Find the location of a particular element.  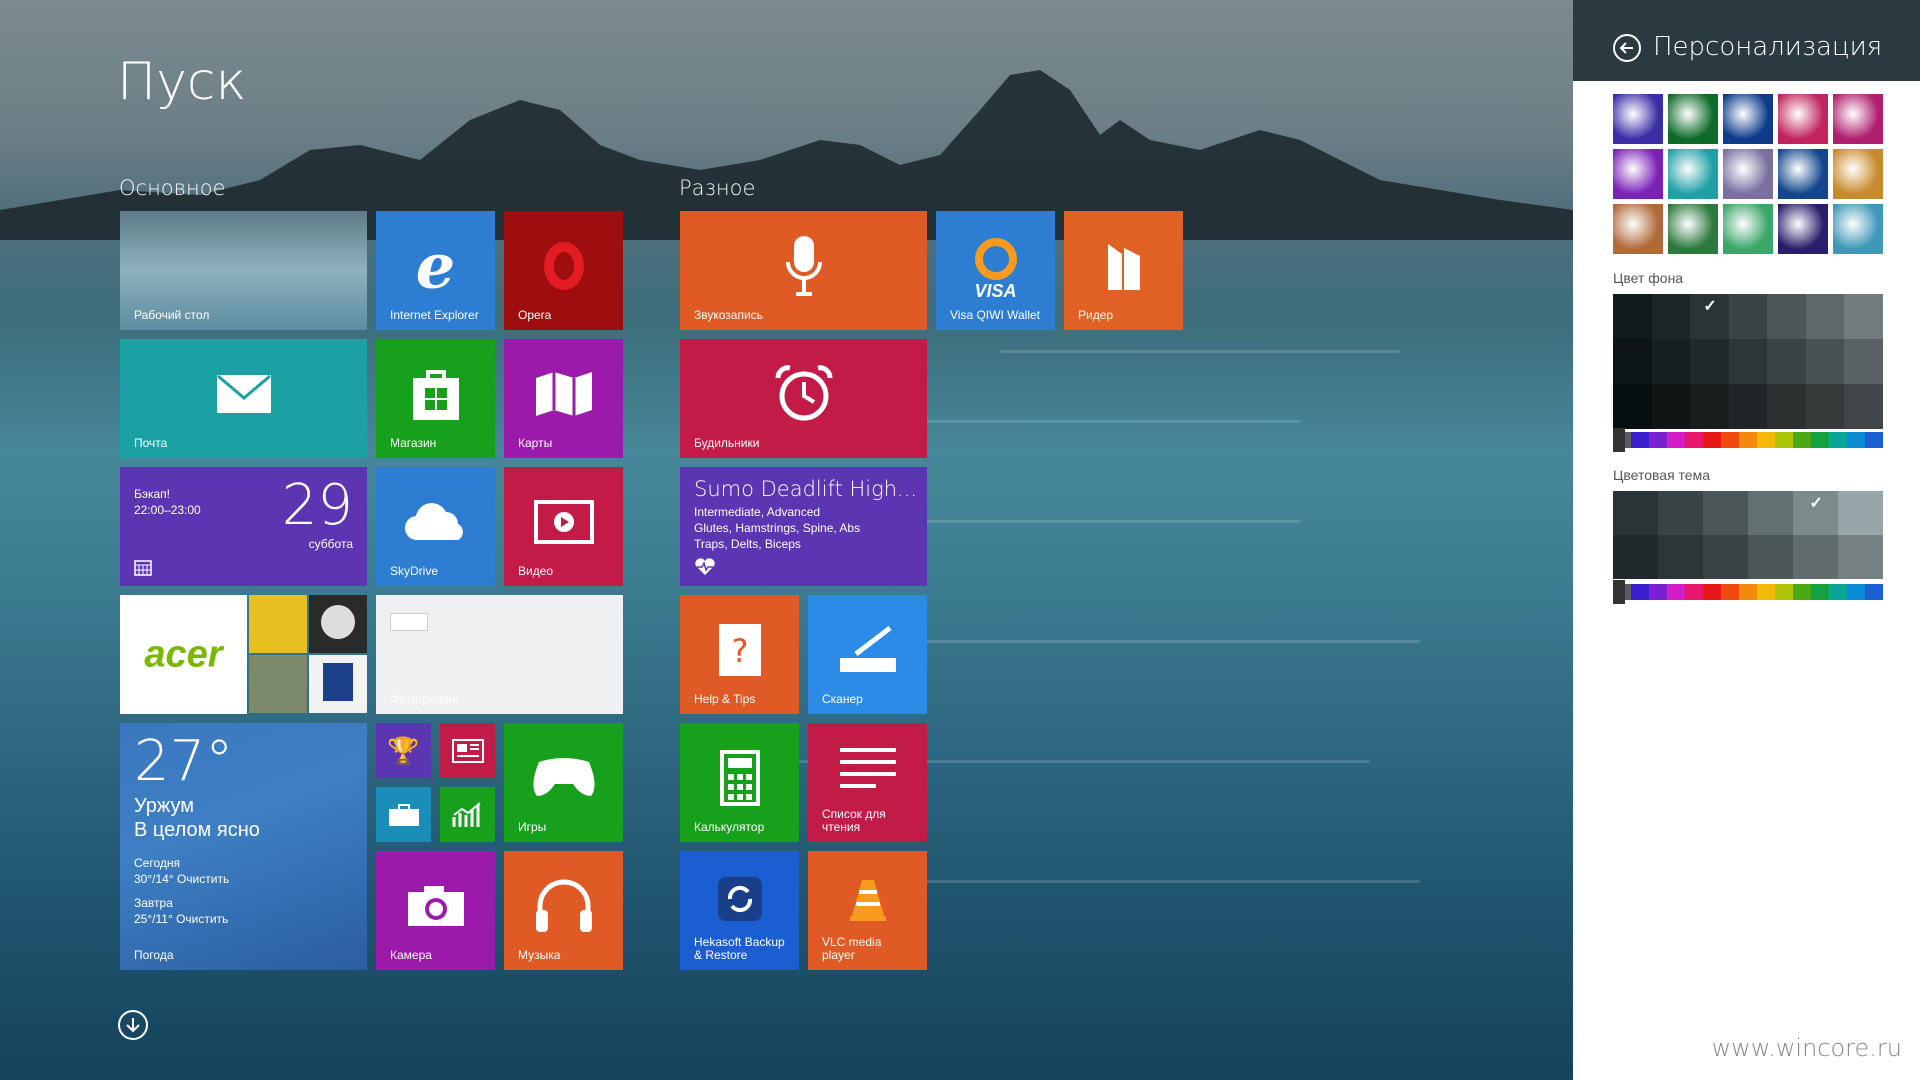

back-button is located at coordinates (1627, 48).